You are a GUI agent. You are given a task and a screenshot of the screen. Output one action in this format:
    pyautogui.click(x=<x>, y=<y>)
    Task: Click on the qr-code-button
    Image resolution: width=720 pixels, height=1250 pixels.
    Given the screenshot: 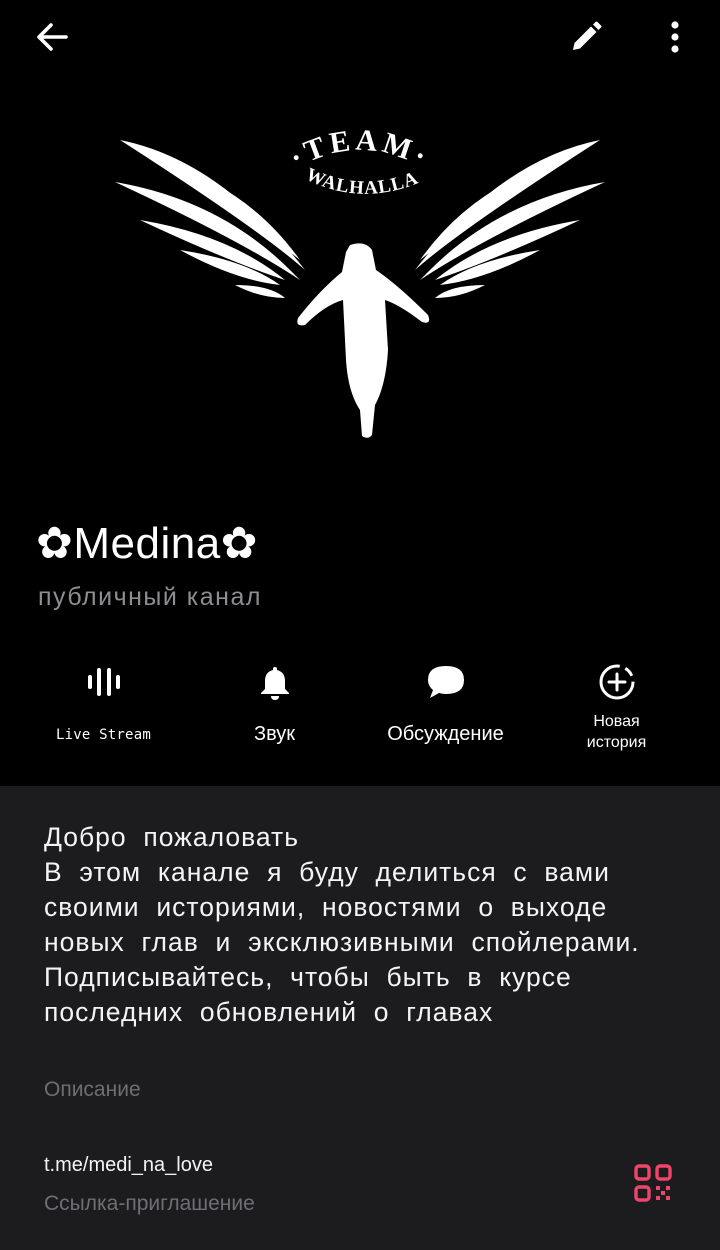 What is the action you would take?
    pyautogui.click(x=653, y=1183)
    